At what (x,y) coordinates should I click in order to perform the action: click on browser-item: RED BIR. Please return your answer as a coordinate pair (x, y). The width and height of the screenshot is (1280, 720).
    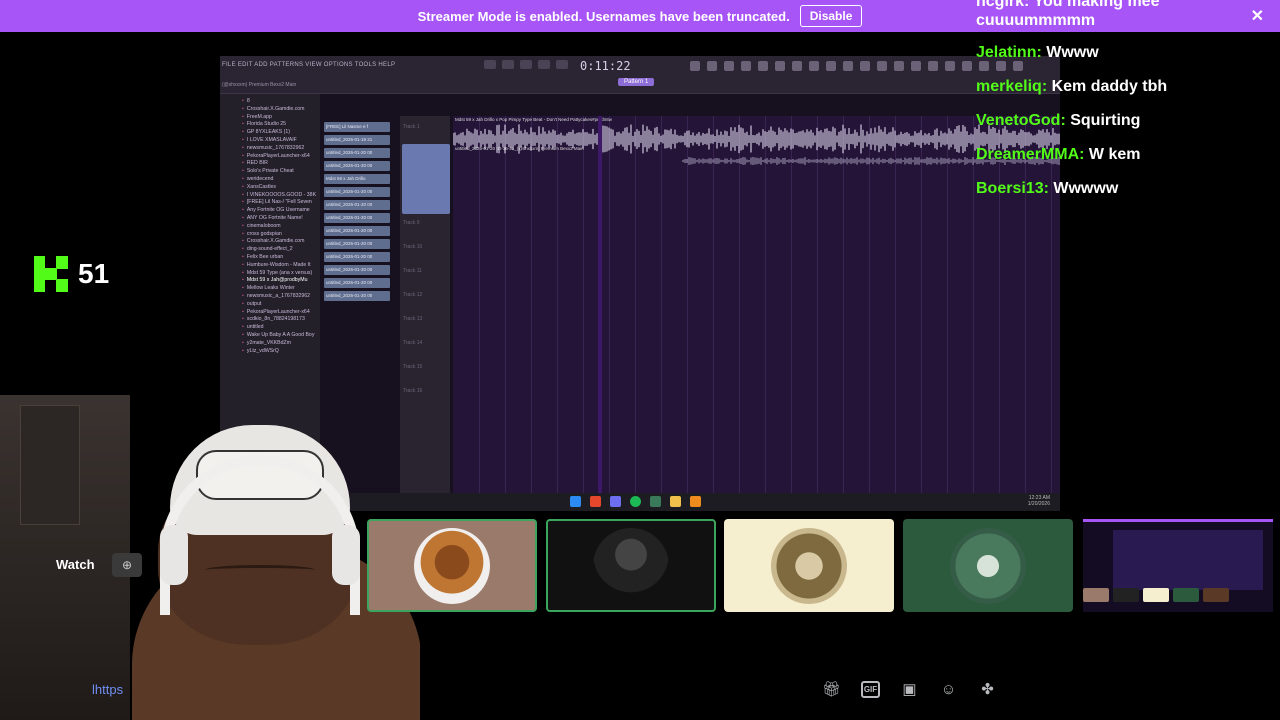
    Looking at the image, I should click on (270, 164).